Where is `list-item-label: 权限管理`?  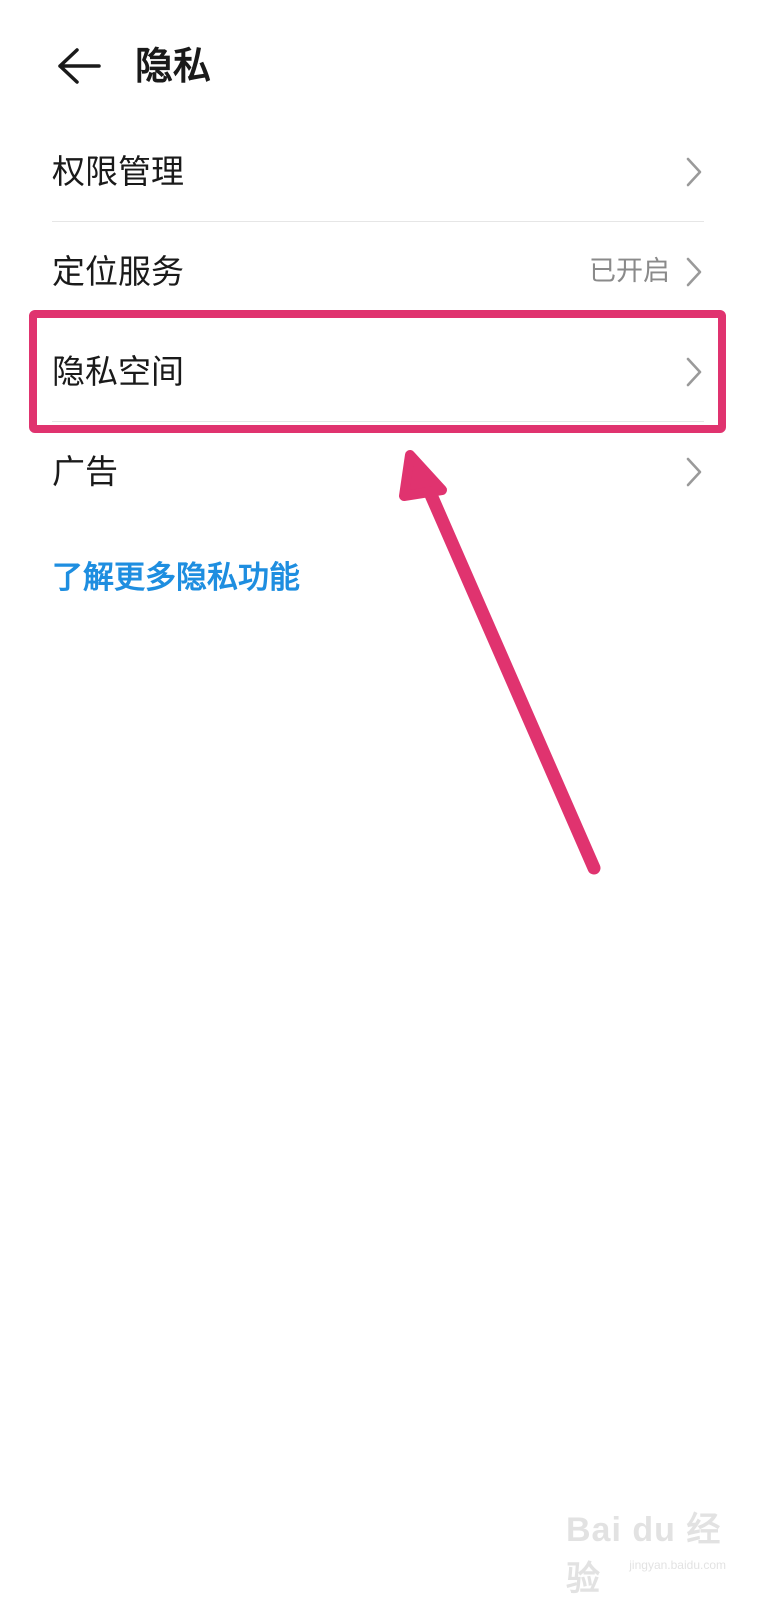 list-item-label: 权限管理 is located at coordinates (118, 171).